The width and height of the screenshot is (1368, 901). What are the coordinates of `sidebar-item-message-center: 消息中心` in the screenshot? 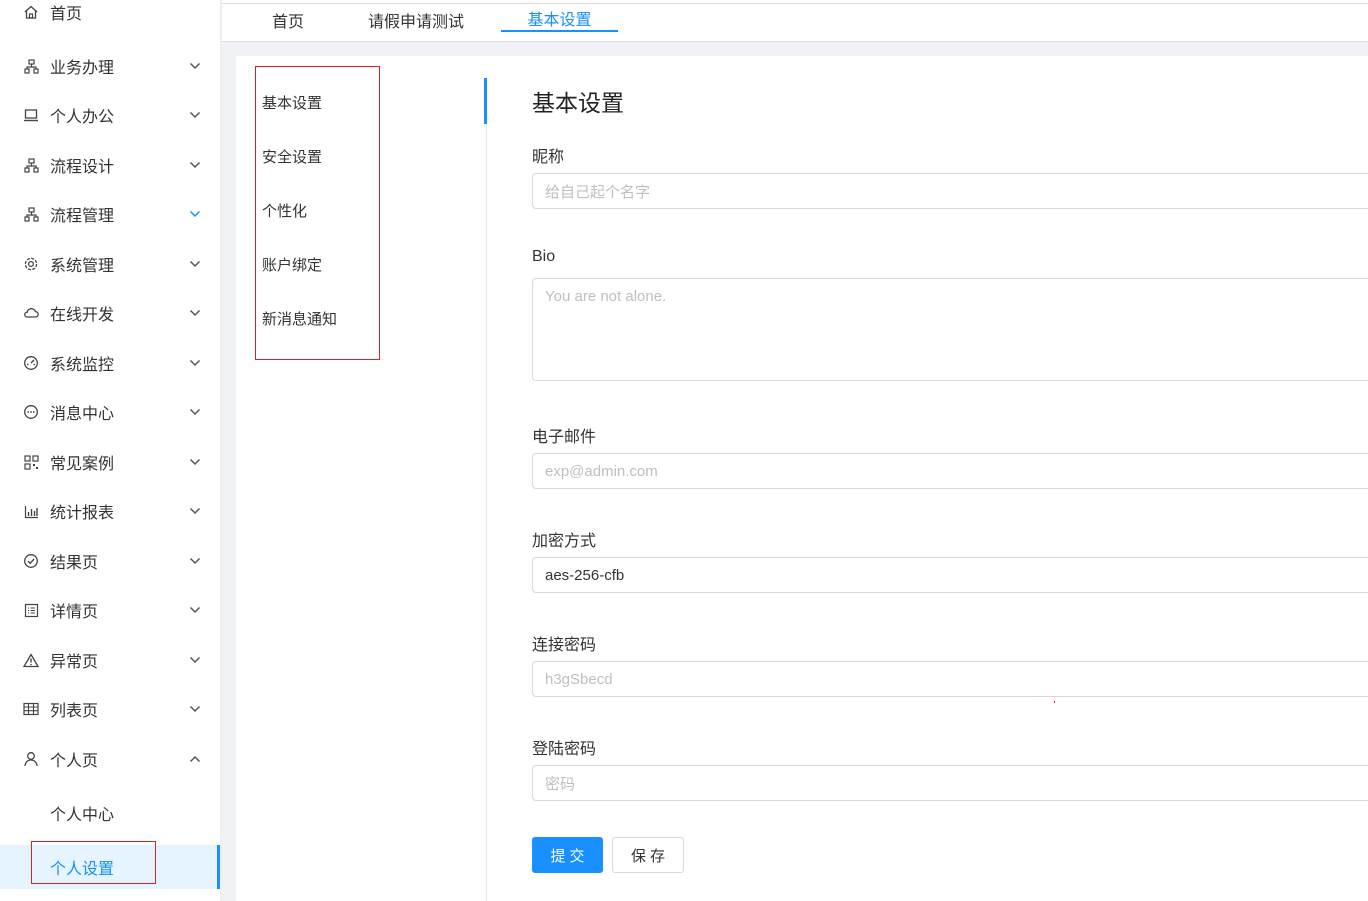 It's located at (110, 412).